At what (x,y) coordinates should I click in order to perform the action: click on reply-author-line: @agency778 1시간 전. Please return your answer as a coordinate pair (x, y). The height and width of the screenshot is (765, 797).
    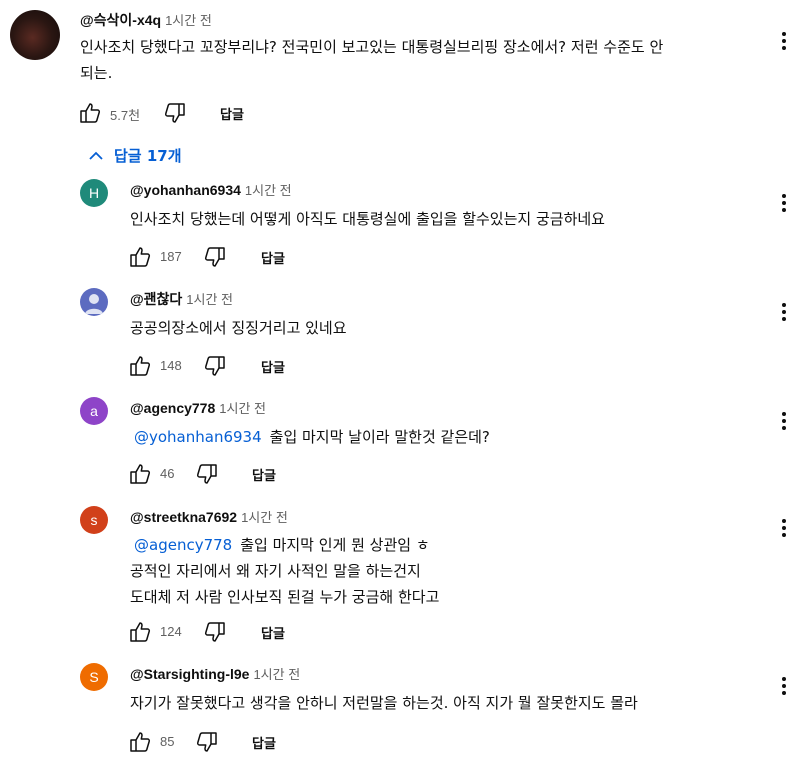
    Looking at the image, I should click on (198, 407).